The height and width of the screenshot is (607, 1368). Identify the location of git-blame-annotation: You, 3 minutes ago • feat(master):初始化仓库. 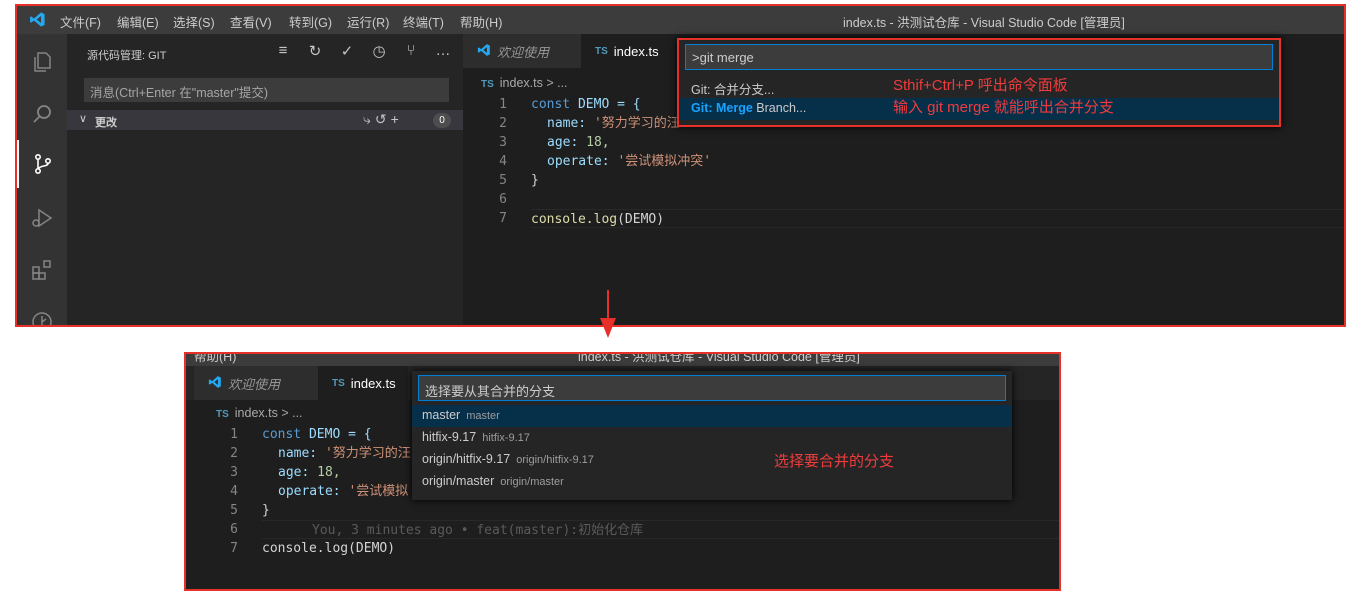
(478, 530).